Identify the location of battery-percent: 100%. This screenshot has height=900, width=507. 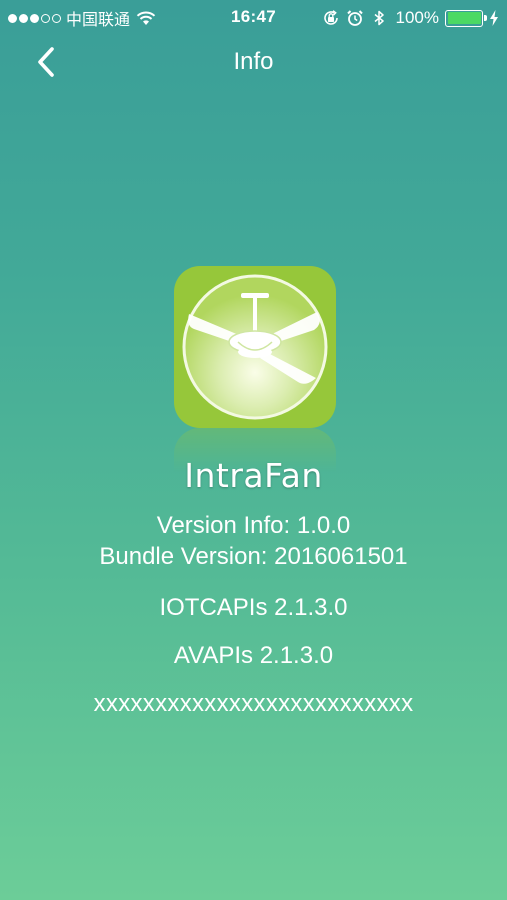
(417, 17).